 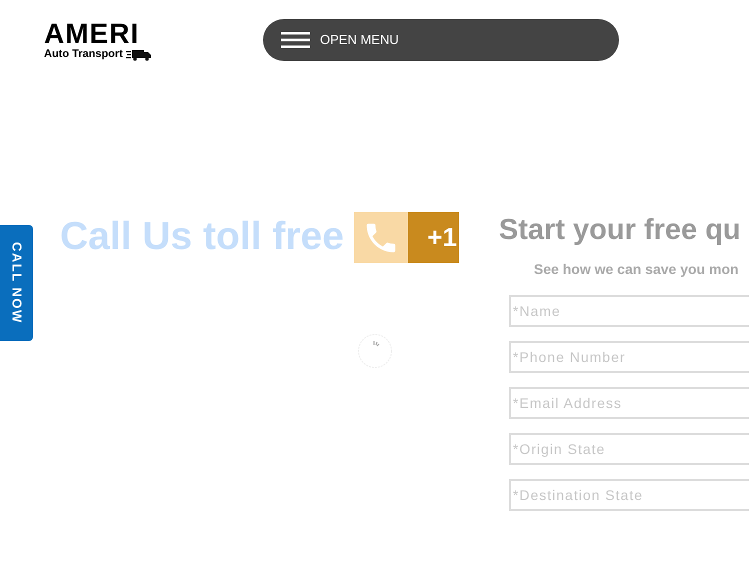 What do you see at coordinates (83, 54) in the screenshot?
I see `logo-subtitle: Auto Transport` at bounding box center [83, 54].